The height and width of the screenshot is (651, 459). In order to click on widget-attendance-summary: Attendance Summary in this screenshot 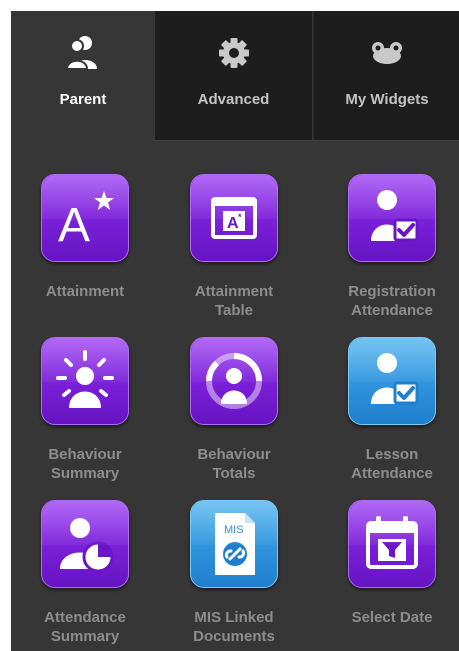, I will do `click(85, 575)`.